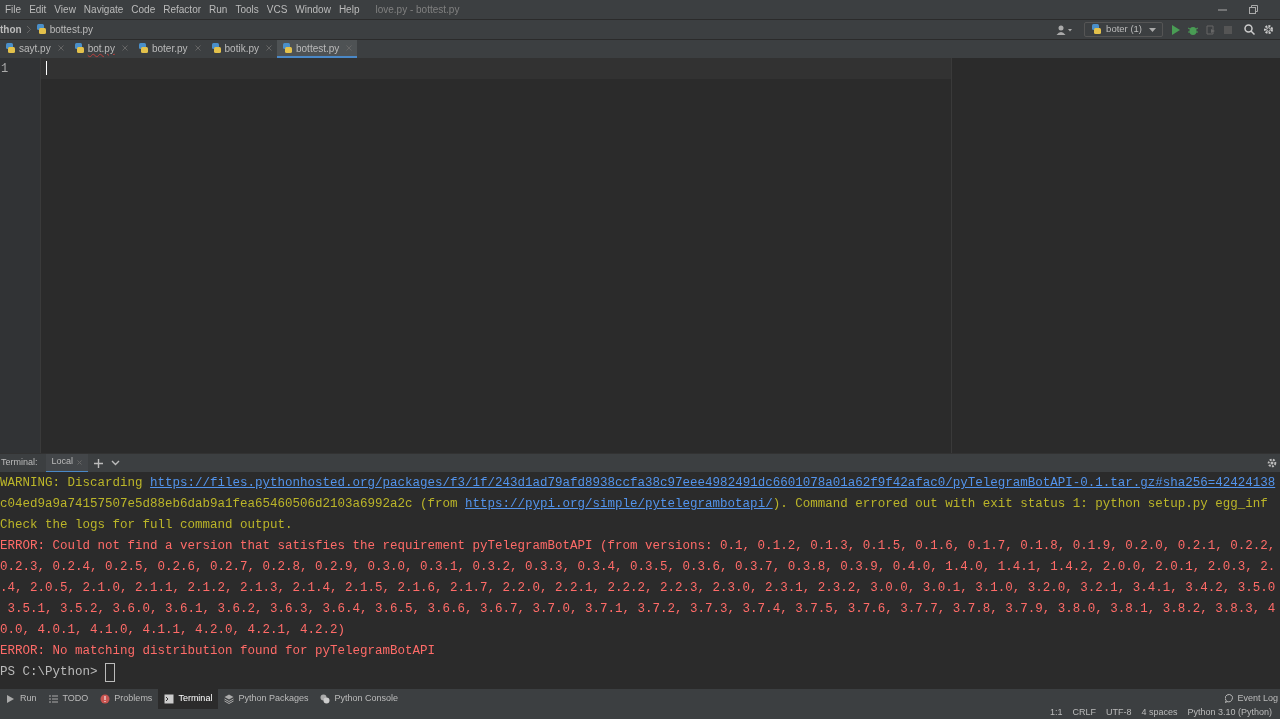 The width and height of the screenshot is (1280, 719). I want to click on error-text: ERROR: No matching distribution found for pyTelegramBotAPI, so click(218, 652).